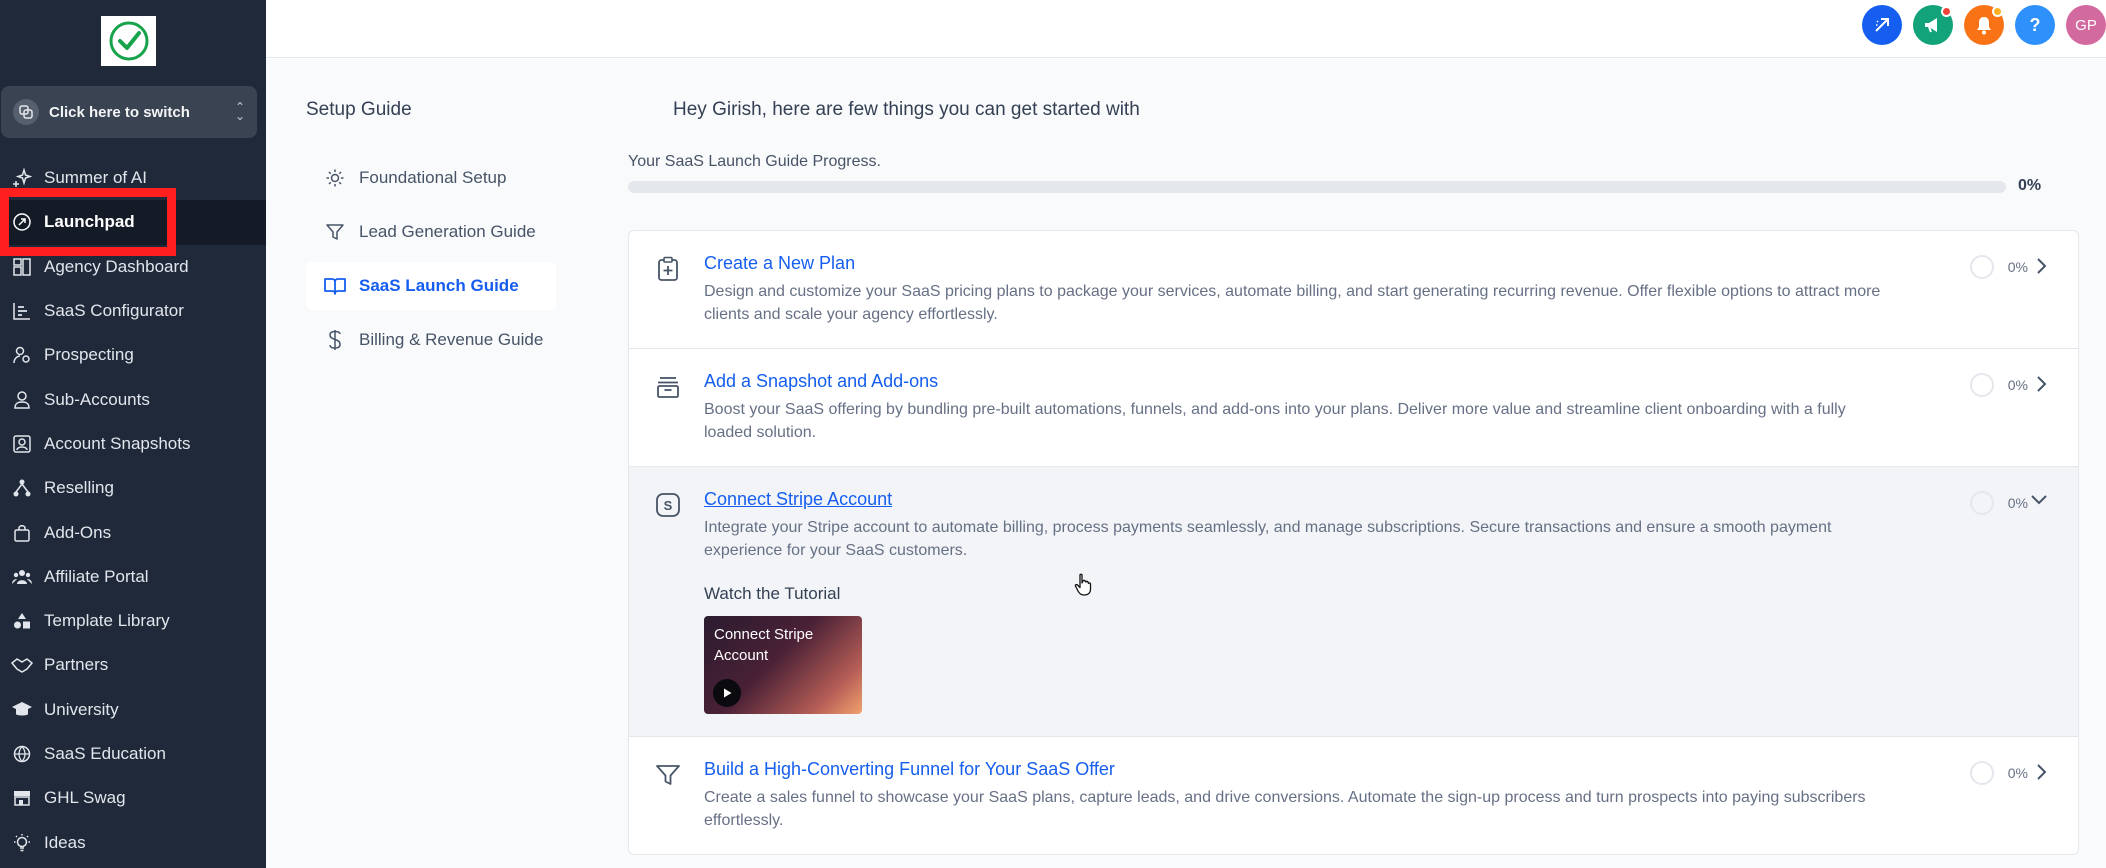 This screenshot has height=868, width=2106. Describe the element at coordinates (727, 693) in the screenshot. I see `play-icon` at that location.